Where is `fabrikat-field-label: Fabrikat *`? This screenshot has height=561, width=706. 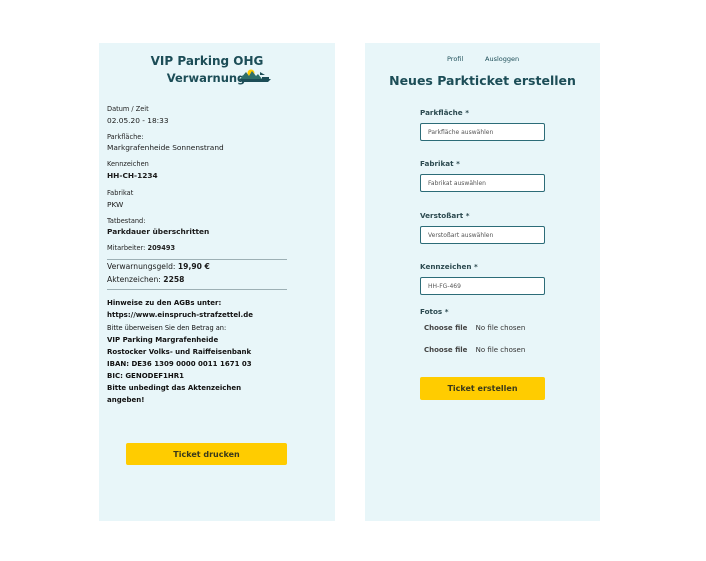 fabrikat-field-label: Fabrikat * is located at coordinates (440, 163).